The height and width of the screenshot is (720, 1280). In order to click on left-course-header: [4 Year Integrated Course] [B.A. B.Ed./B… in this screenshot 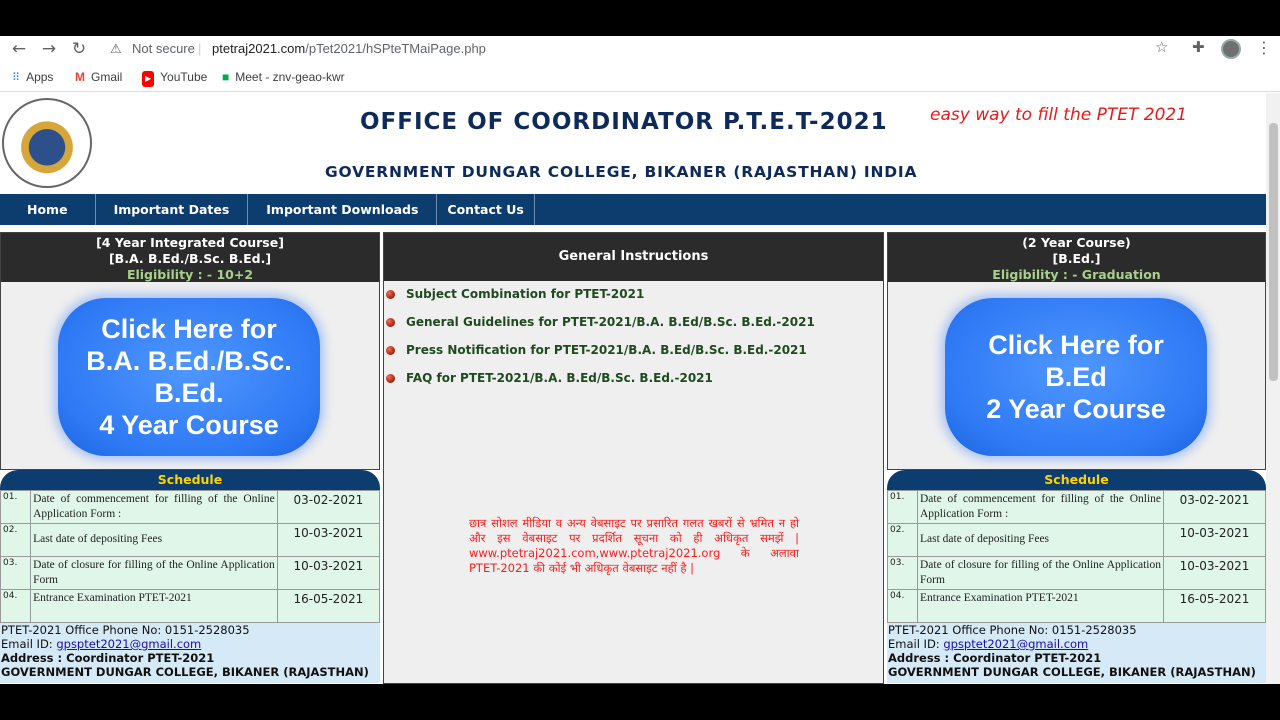, I will do `click(190, 257)`.